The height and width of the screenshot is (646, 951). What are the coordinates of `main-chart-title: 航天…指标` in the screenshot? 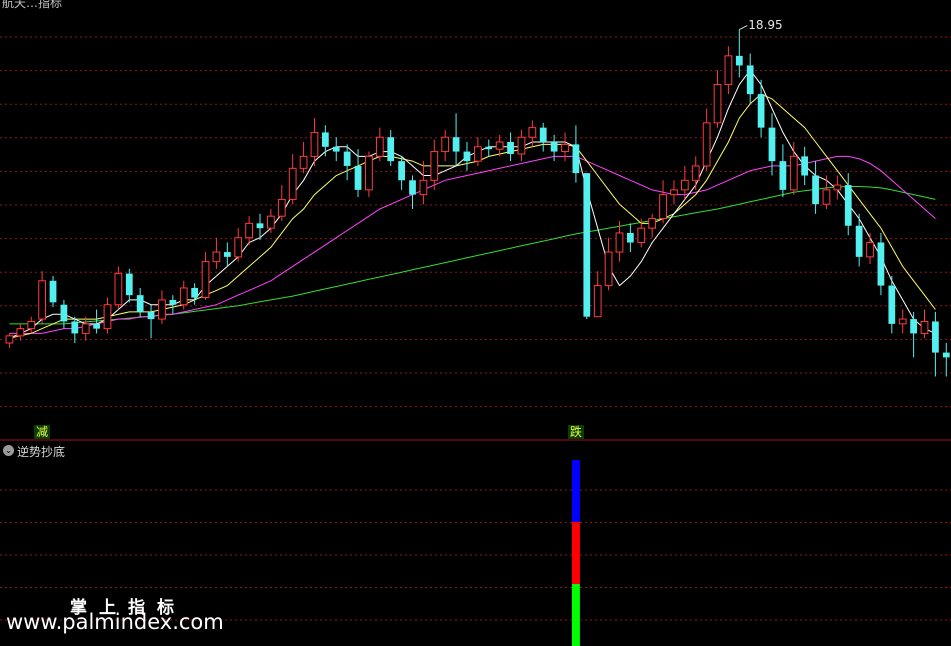 It's located at (32, 5).